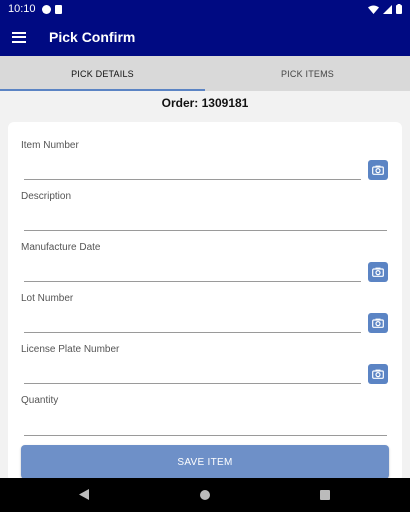 Image resolution: width=410 pixels, height=512 pixels. I want to click on home-icon, so click(205, 495).